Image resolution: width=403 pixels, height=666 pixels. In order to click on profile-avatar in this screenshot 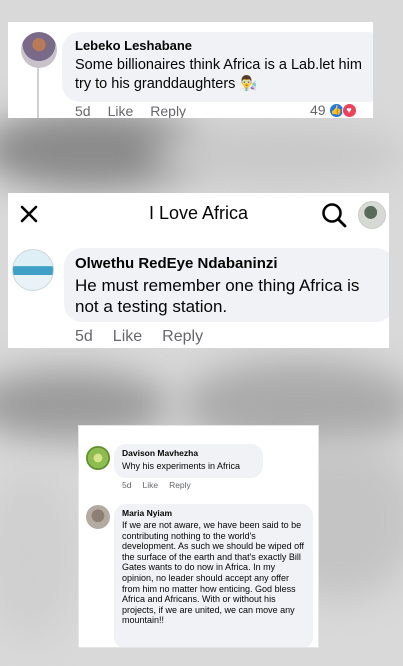, I will do `click(372, 215)`.